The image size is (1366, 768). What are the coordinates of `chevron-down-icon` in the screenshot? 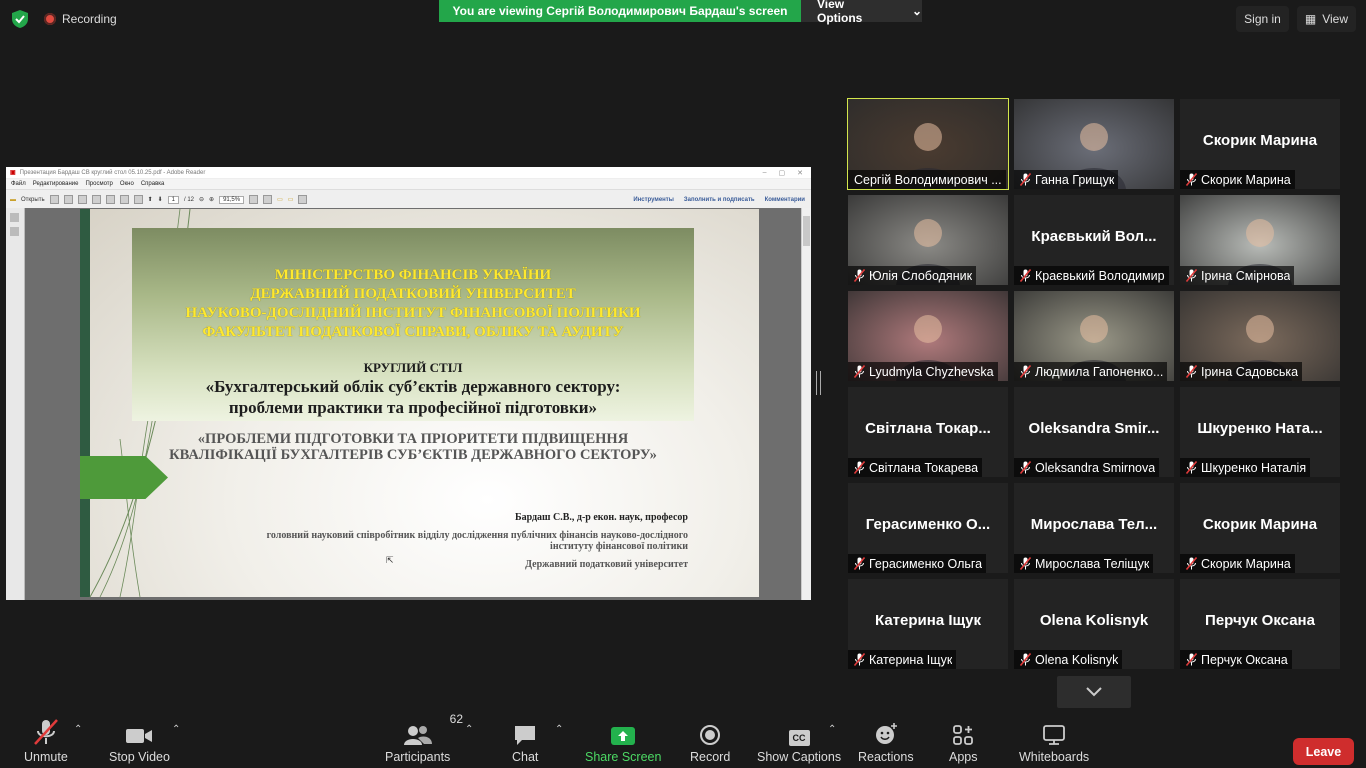 It's located at (1094, 692).